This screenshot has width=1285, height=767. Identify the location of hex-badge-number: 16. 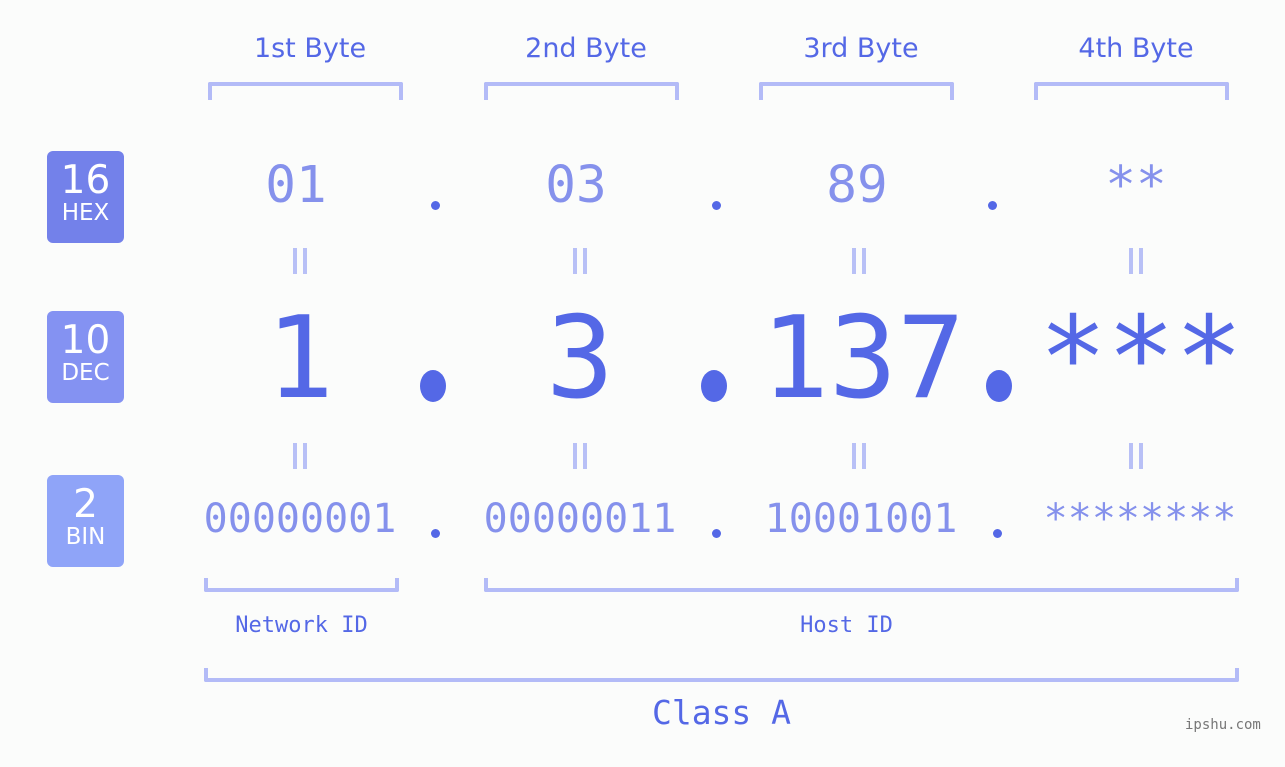
(85, 180).